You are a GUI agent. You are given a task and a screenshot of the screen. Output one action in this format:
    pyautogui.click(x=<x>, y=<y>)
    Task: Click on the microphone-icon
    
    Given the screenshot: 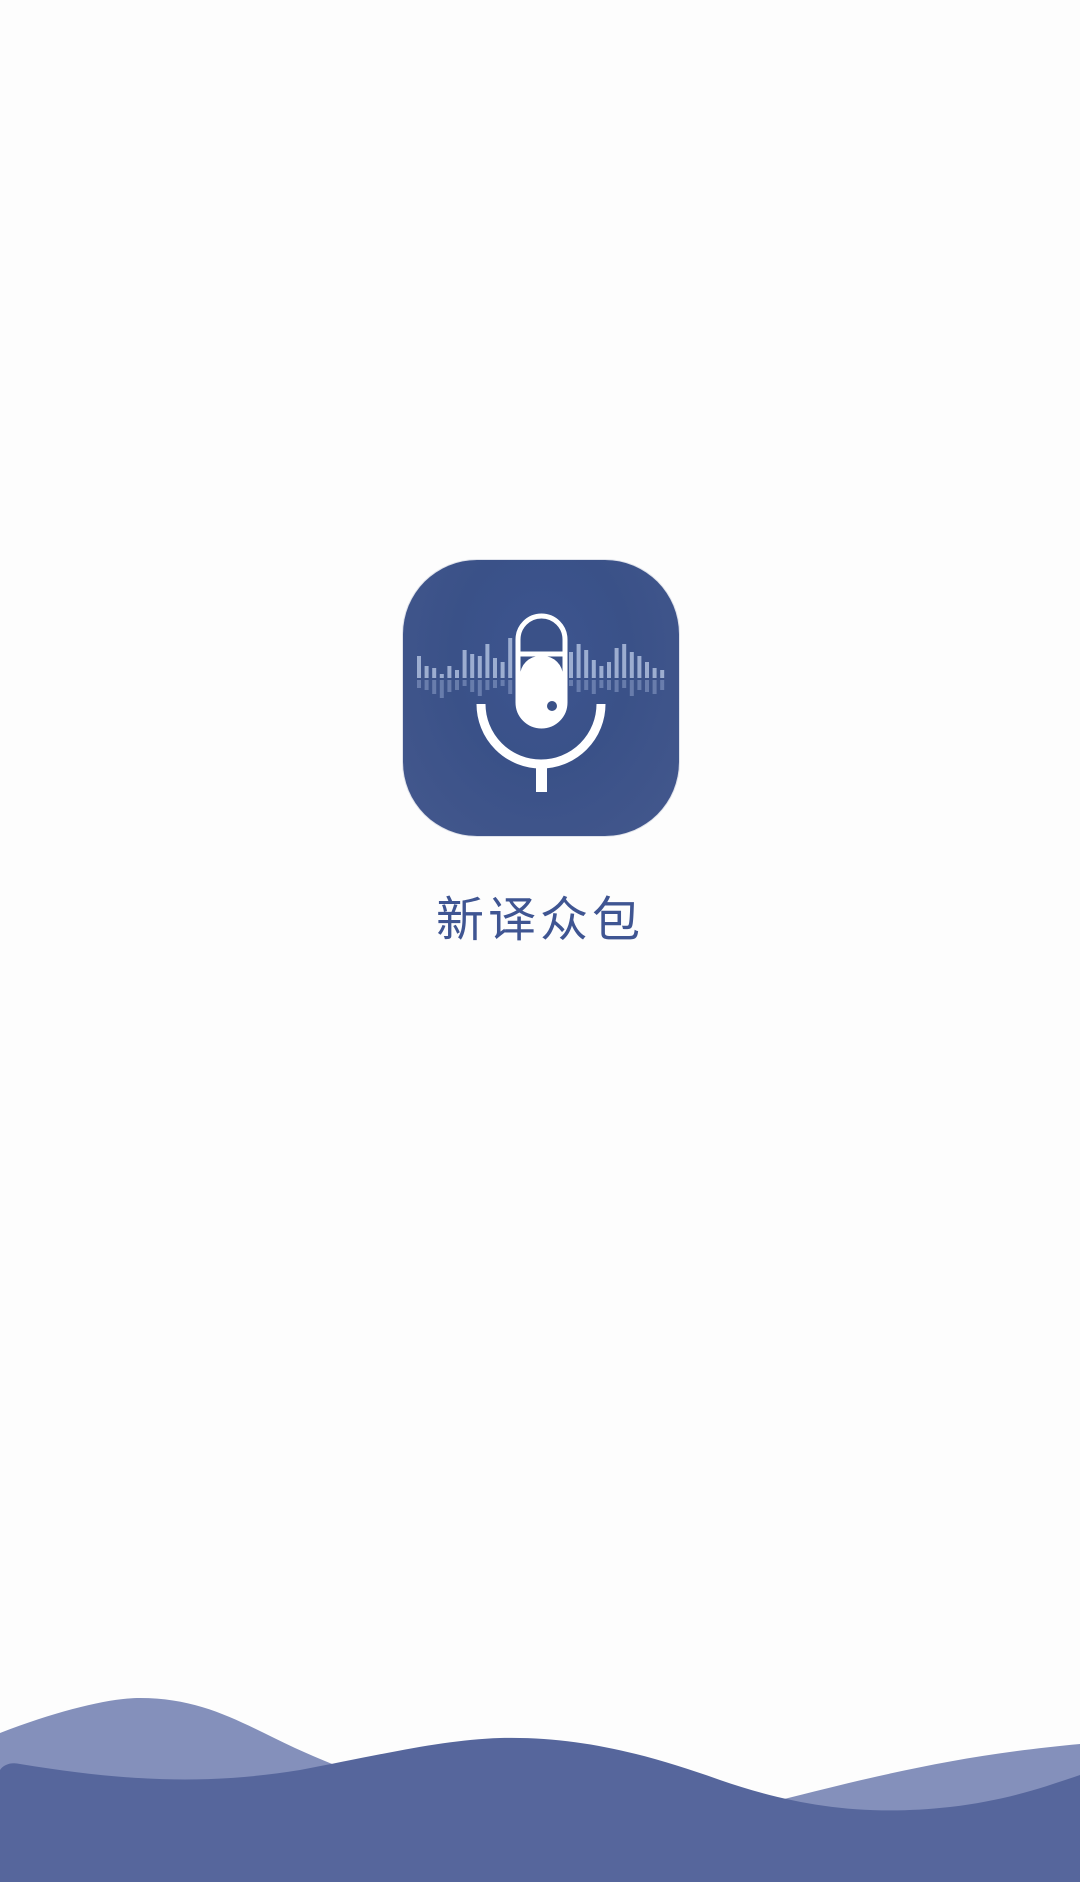 What is the action you would take?
    pyautogui.click(x=541, y=702)
    